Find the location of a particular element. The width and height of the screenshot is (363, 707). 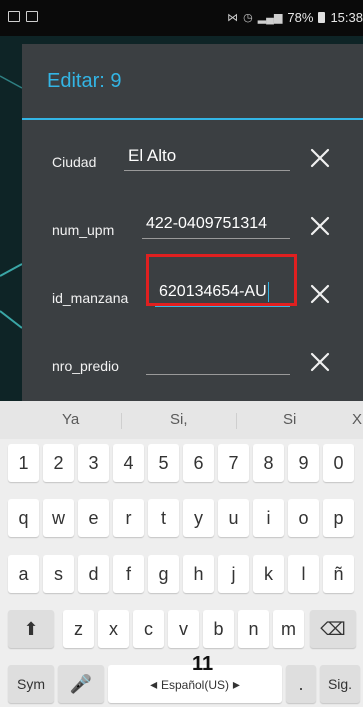

space-label: Español(US) is located at coordinates (195, 685).